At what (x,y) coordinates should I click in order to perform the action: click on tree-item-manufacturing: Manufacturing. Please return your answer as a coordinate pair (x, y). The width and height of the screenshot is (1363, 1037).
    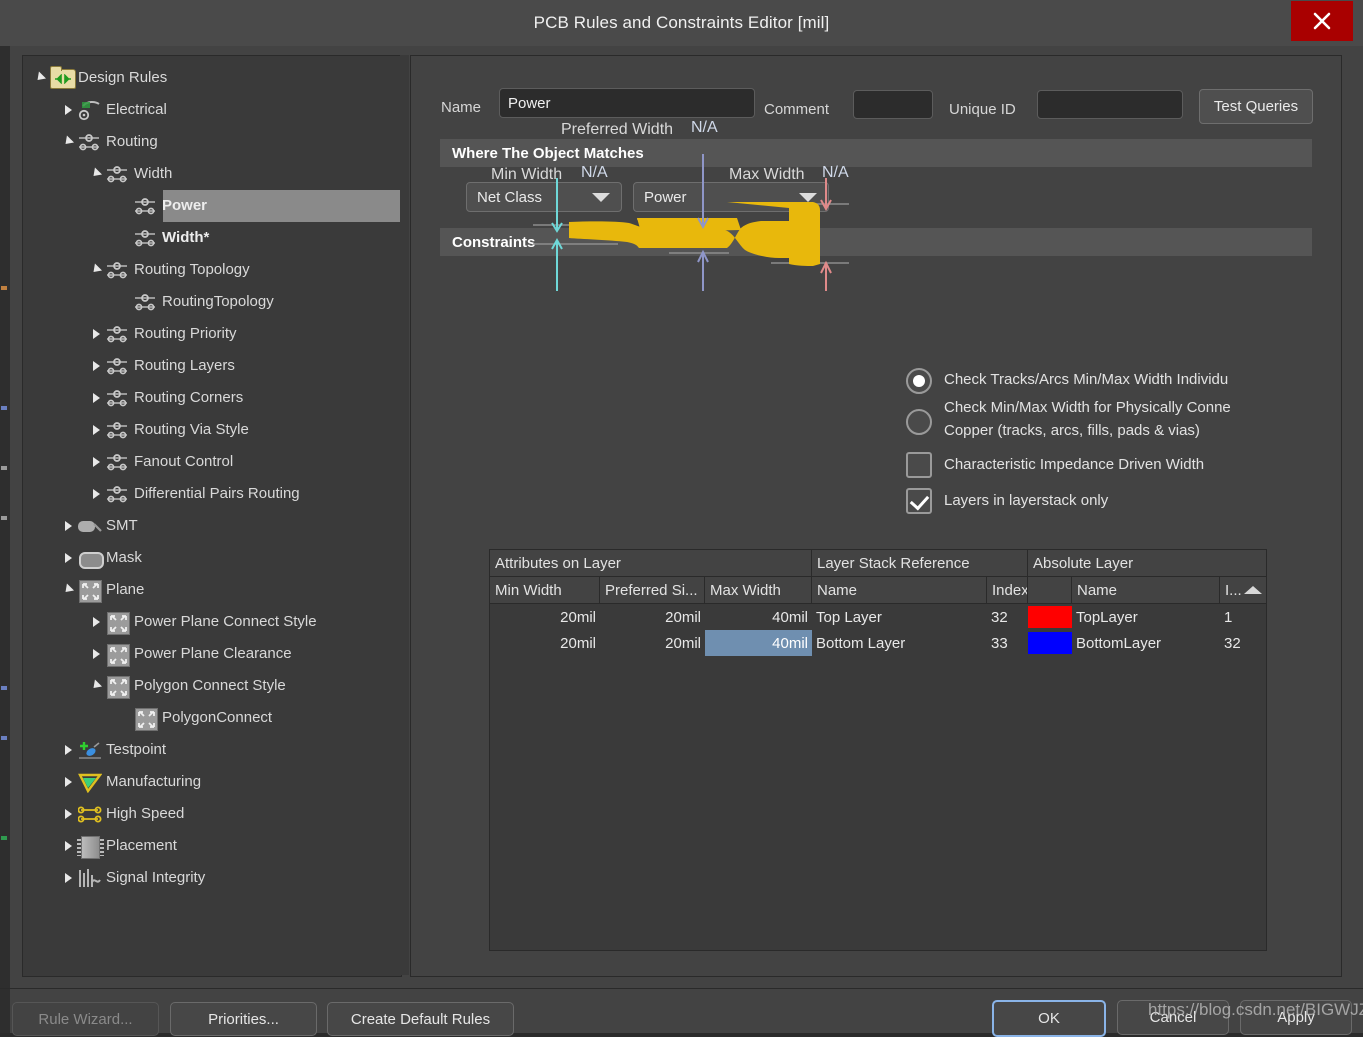
    Looking at the image, I should click on (212, 782).